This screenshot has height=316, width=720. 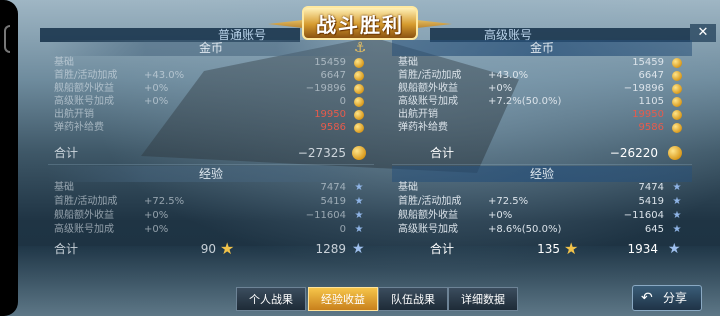 I want to click on tab-exp-earnings: 经验收益, so click(x=343, y=299).